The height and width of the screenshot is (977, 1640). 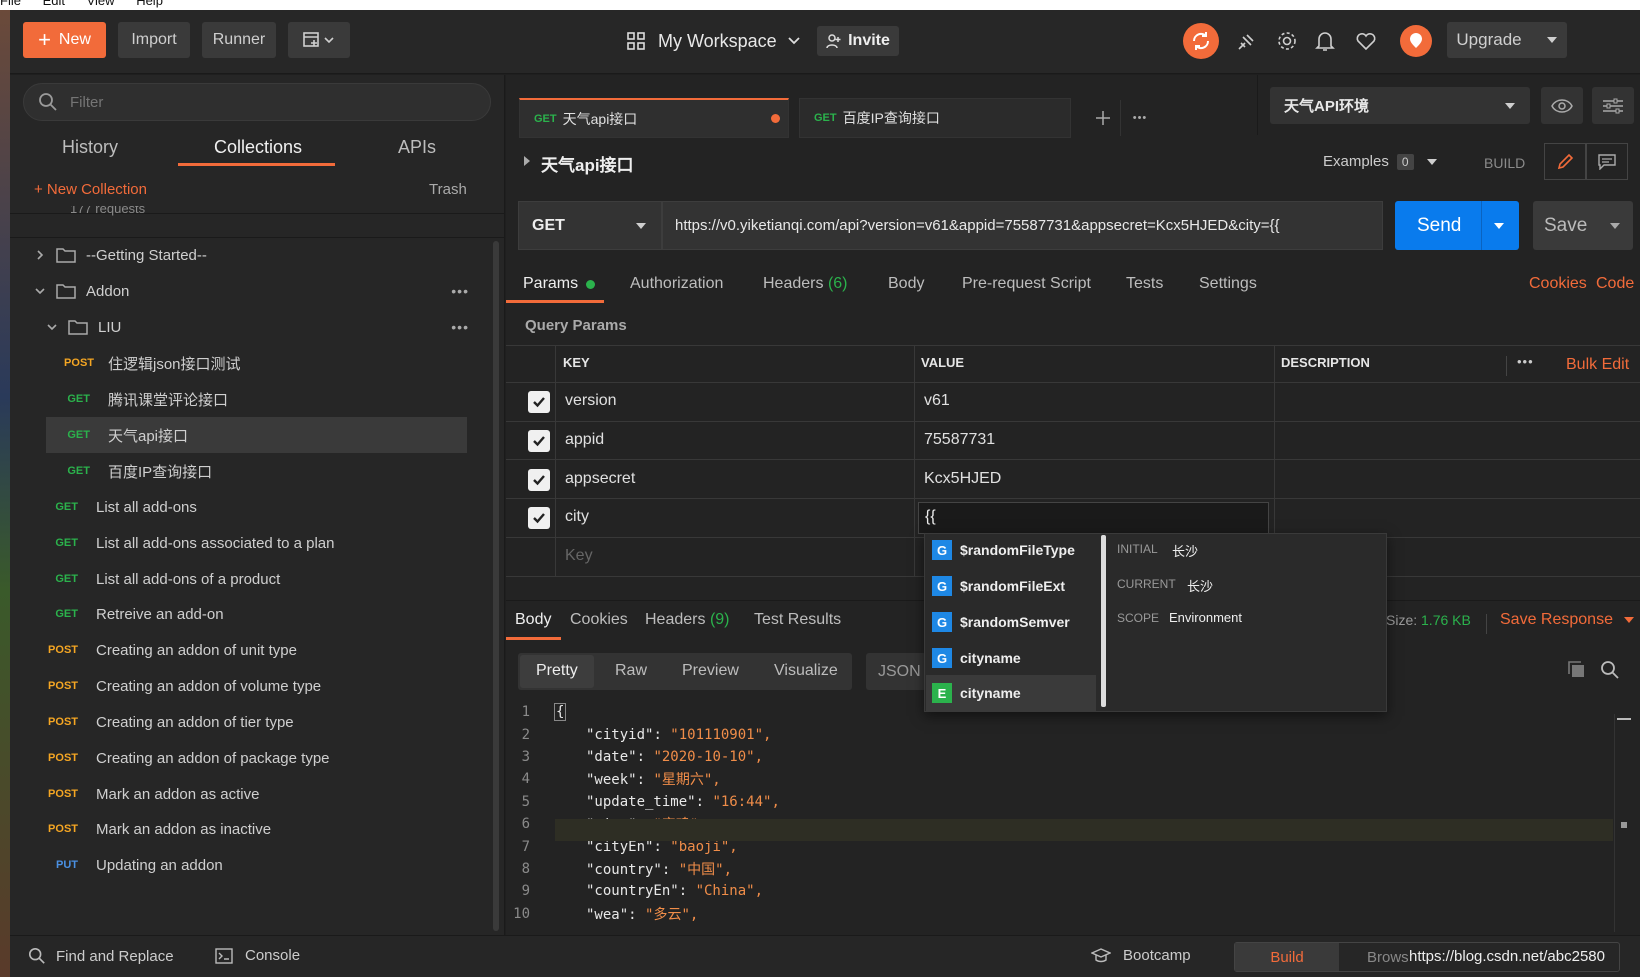 I want to click on import-button: Import, so click(x=154, y=40).